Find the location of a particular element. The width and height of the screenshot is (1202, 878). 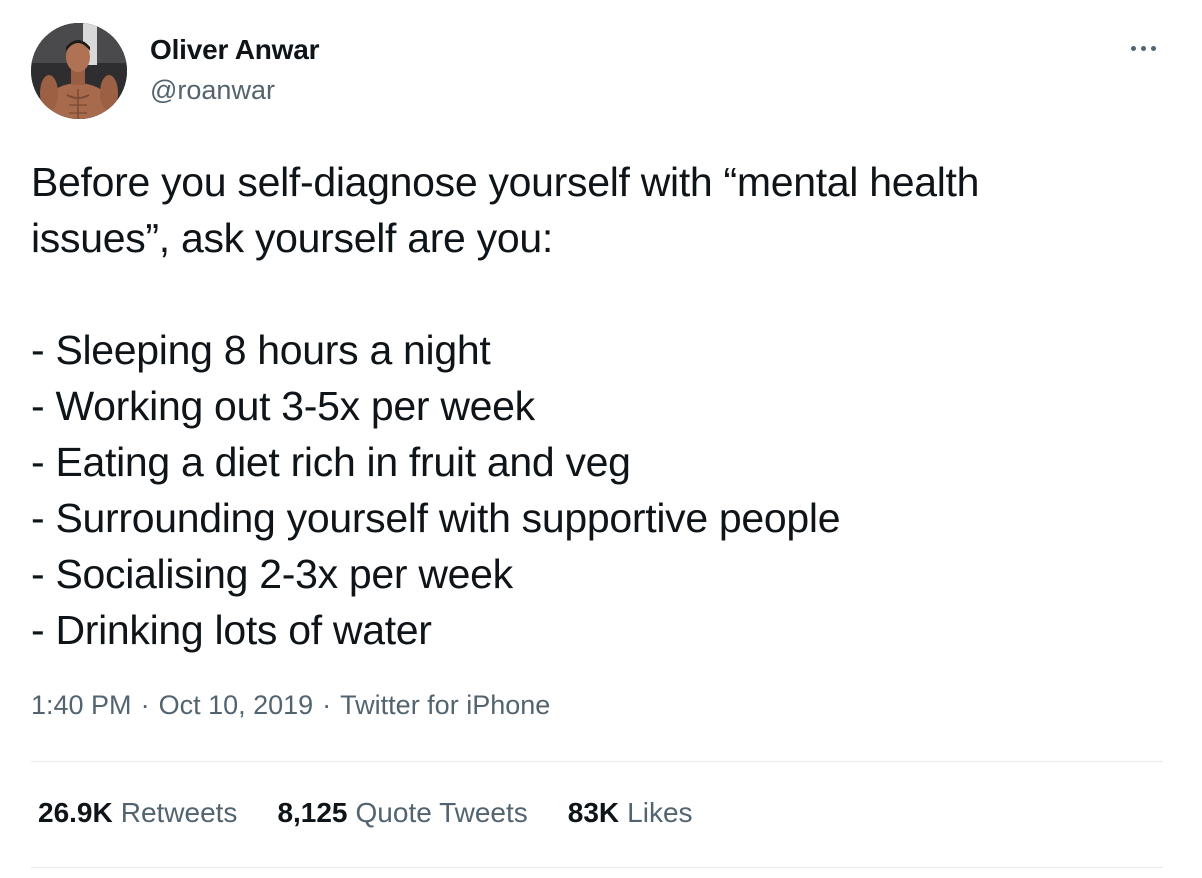

tweet-metadata: 1:40 PM · Oct 10, 2019 · Twitter for iPhone is located at coordinates (290, 705).